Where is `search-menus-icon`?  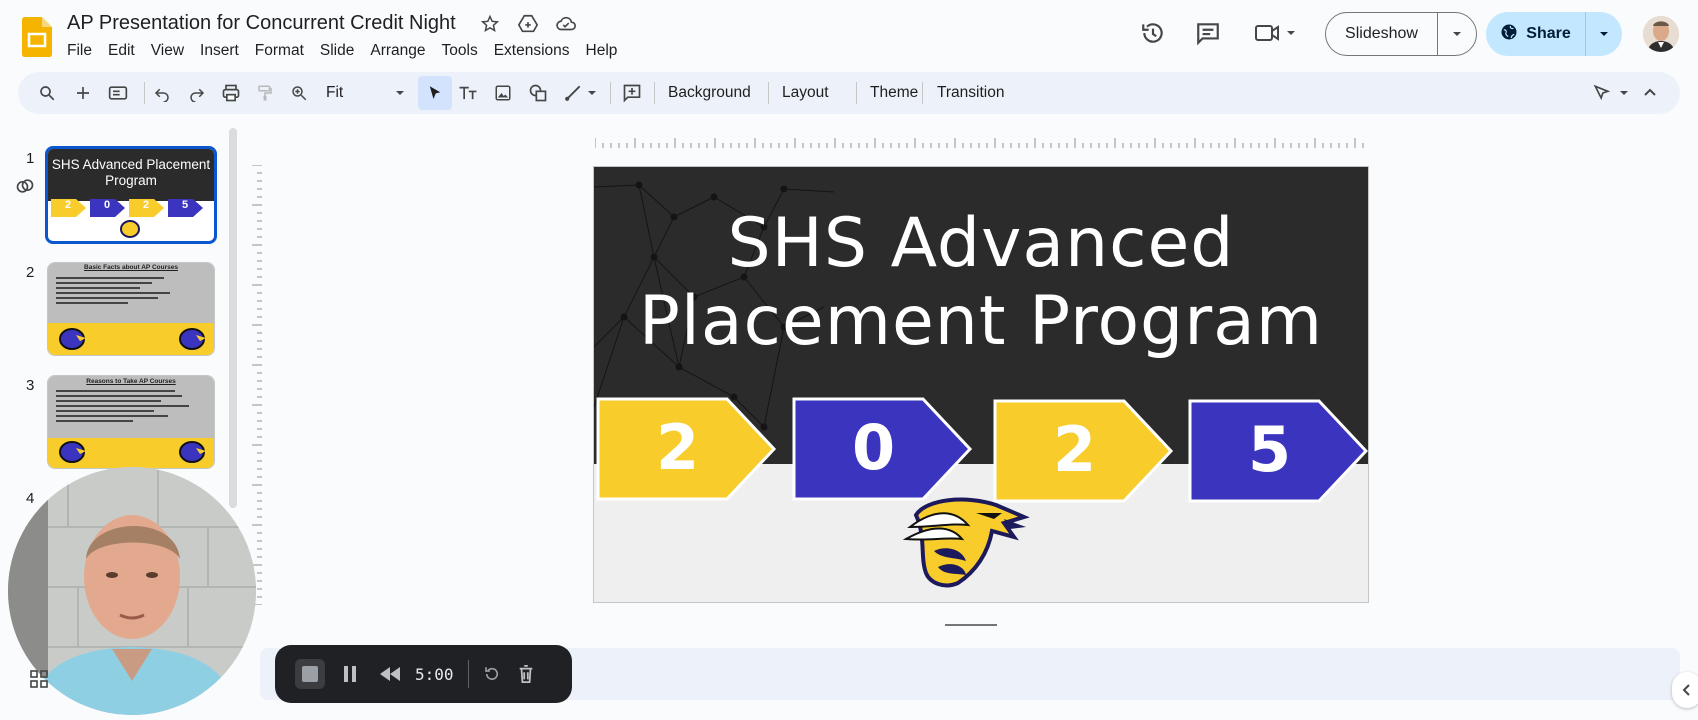
search-menus-icon is located at coordinates (47, 93).